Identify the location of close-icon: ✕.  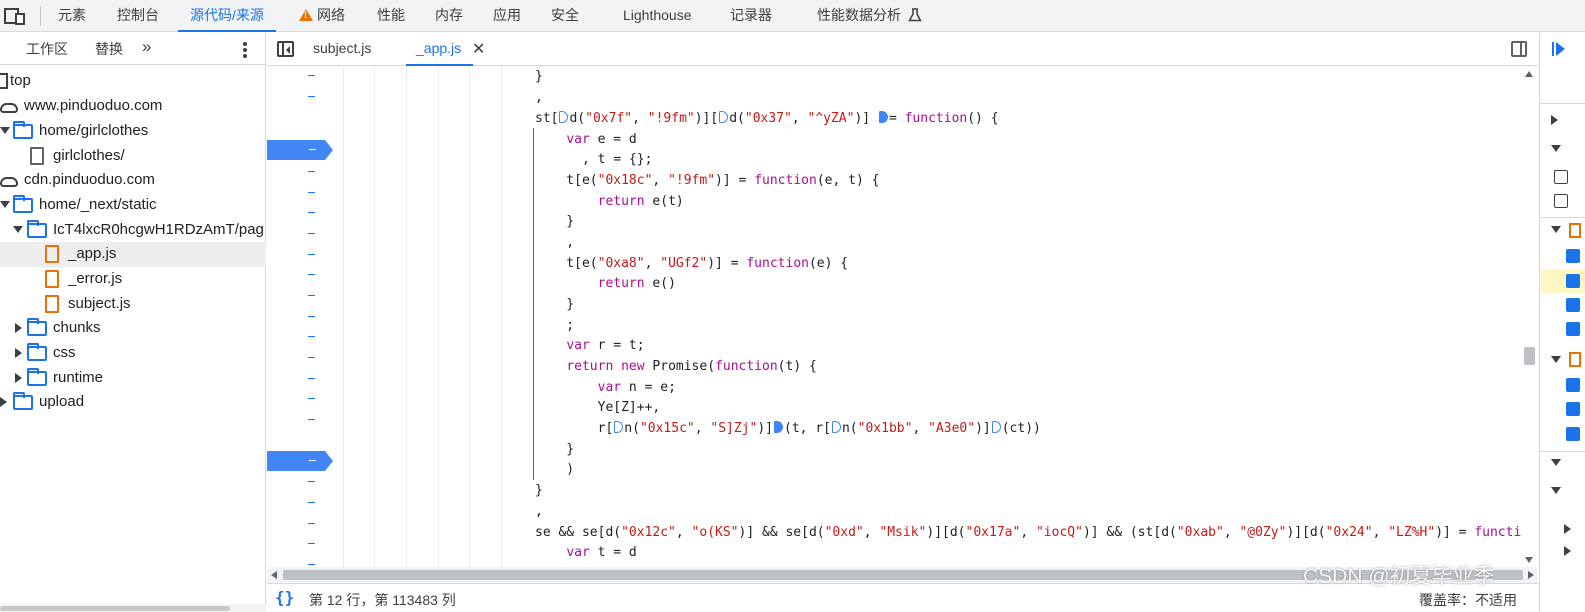
(478, 49).